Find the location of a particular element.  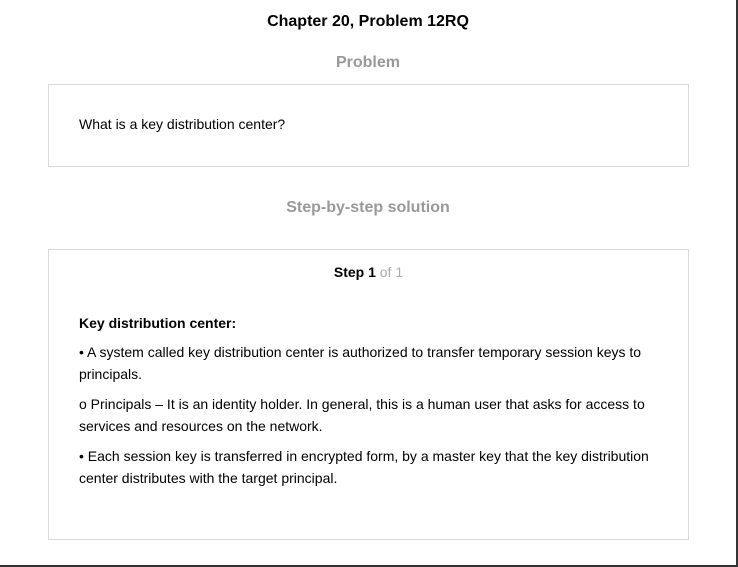

problem-box: What is a key distribution center? is located at coordinates (368, 125).